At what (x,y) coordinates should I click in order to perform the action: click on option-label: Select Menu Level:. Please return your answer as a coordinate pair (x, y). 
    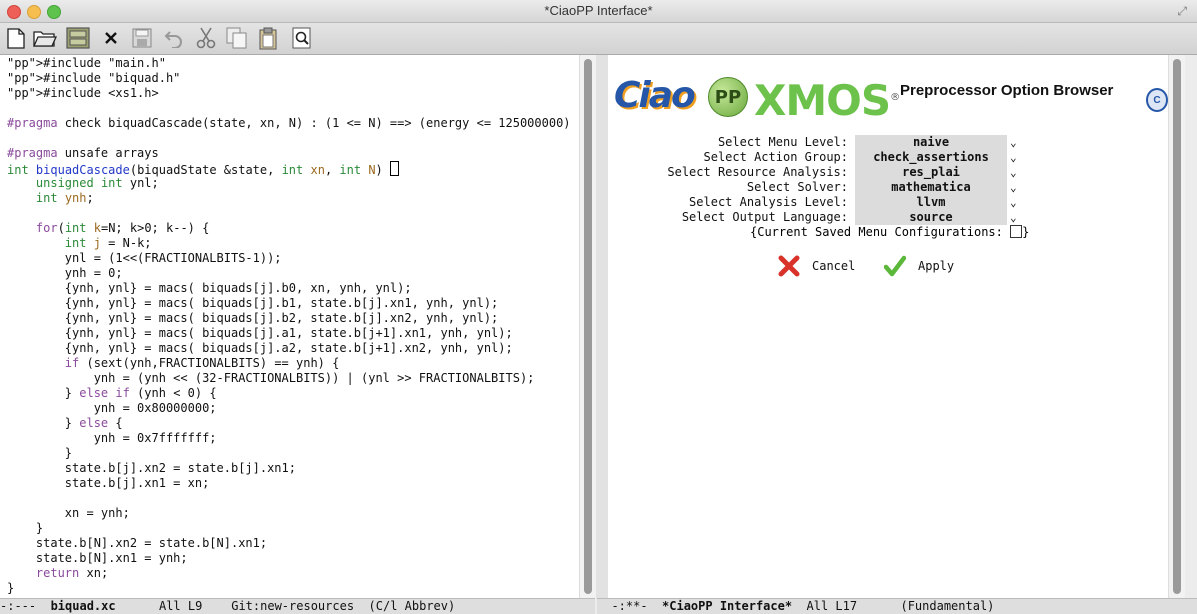
    Looking at the image, I should click on (782, 142).